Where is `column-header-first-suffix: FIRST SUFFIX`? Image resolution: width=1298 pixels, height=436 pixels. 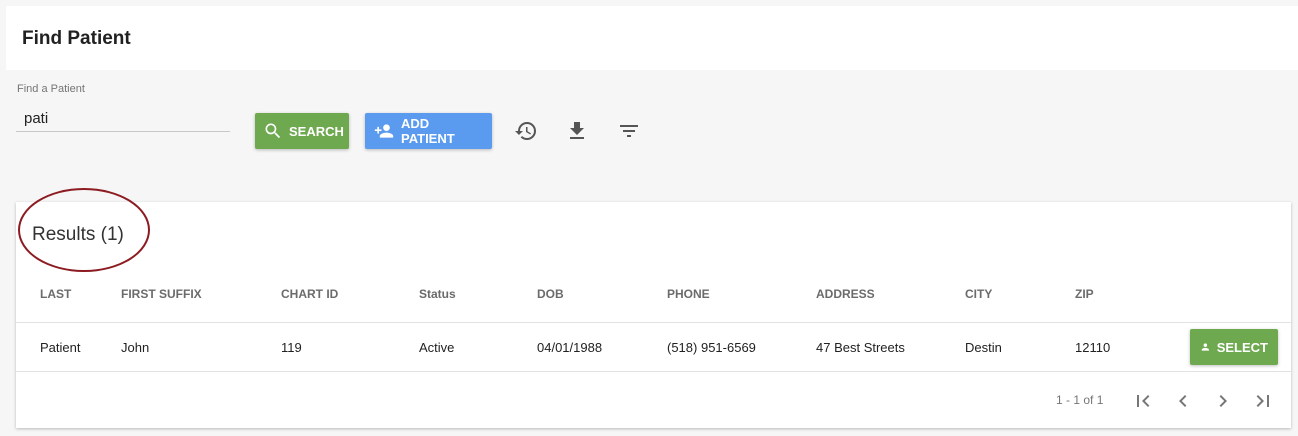 column-header-first-suffix: FIRST SUFFIX is located at coordinates (161, 294).